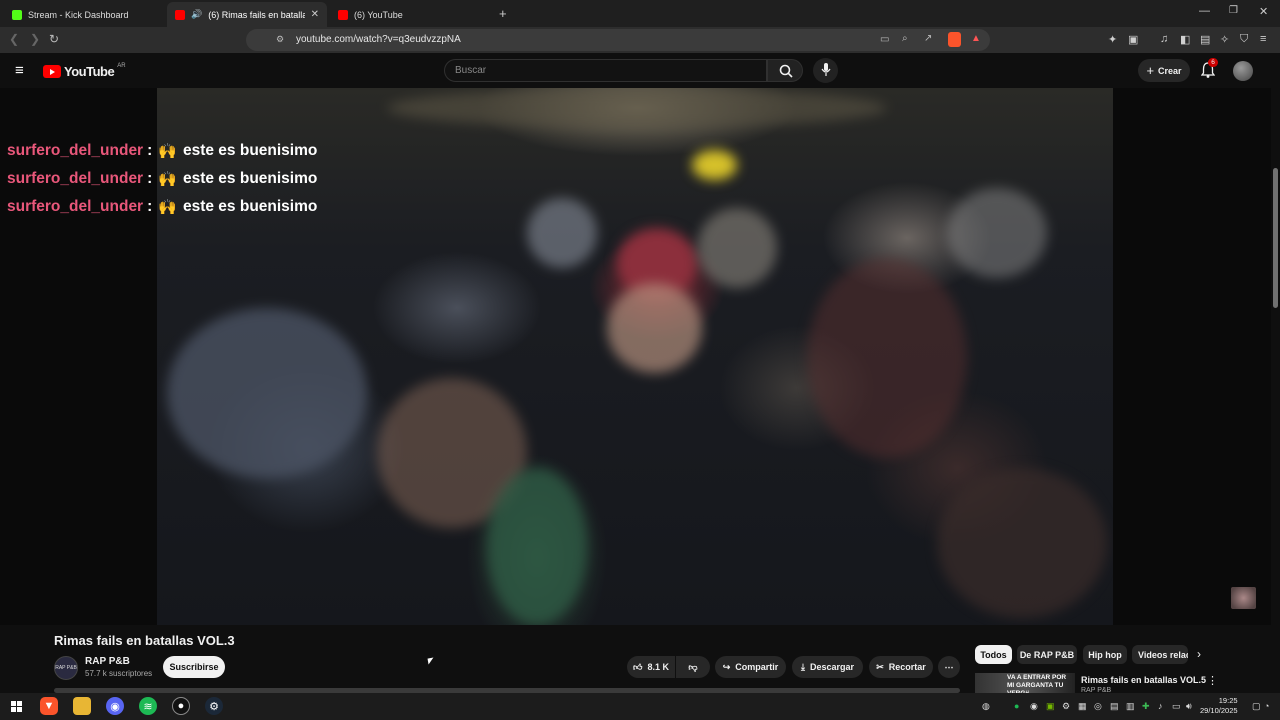 The image size is (1280, 720). I want to click on tray-app2-icon: ▦, so click(1082, 706).